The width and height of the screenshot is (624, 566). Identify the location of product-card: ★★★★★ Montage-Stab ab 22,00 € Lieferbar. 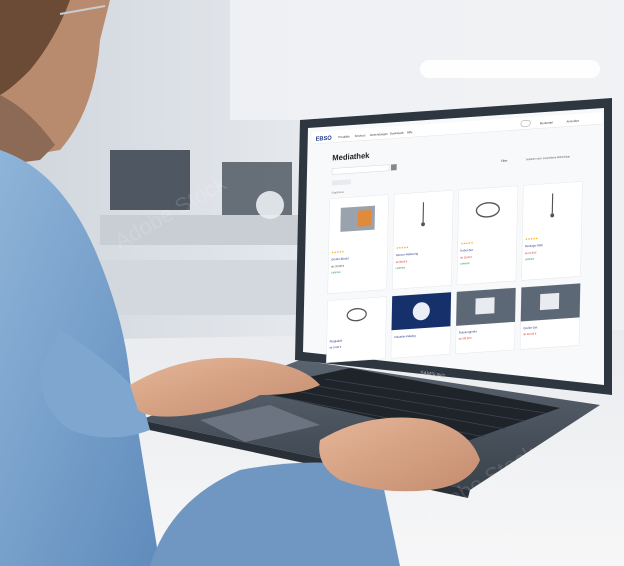
(552, 231).